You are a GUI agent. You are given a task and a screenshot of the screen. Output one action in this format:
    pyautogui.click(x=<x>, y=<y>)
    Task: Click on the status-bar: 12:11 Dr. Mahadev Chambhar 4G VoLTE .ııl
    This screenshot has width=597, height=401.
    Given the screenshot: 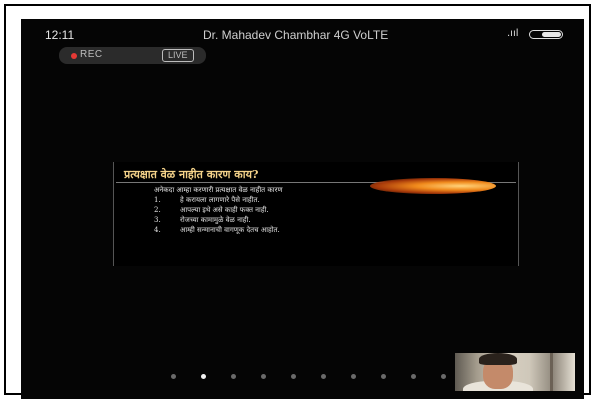 What is the action you would take?
    pyautogui.click(x=302, y=32)
    